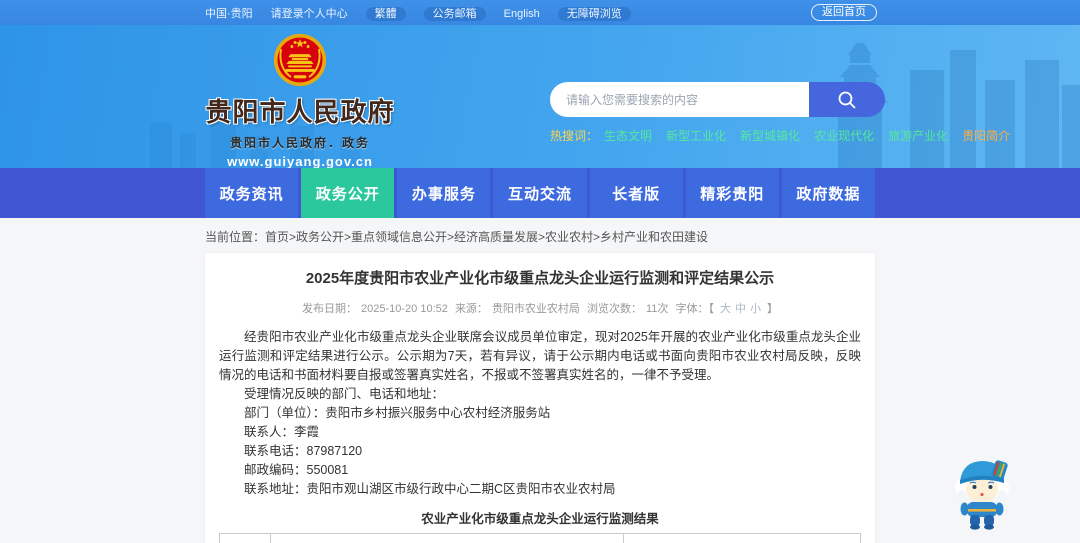  I want to click on nav-item: 互动交流, so click(540, 193).